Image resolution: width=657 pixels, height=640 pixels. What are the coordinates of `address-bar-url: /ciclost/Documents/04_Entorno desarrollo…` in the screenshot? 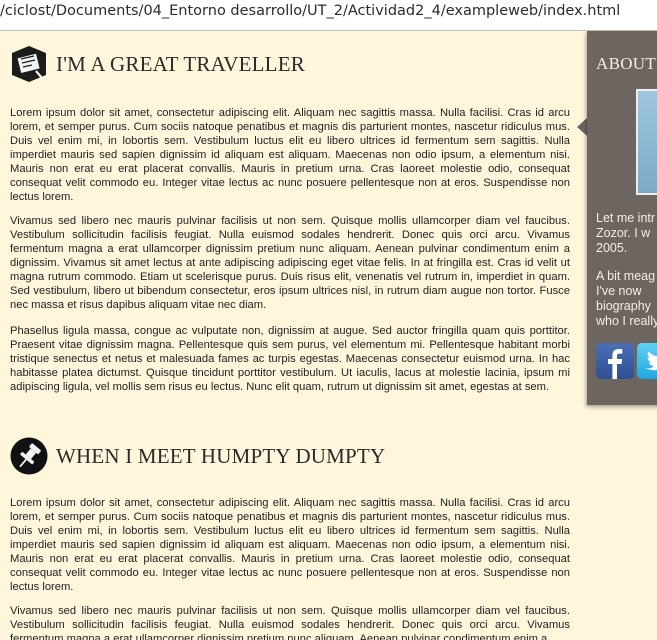 It's located at (310, 11).